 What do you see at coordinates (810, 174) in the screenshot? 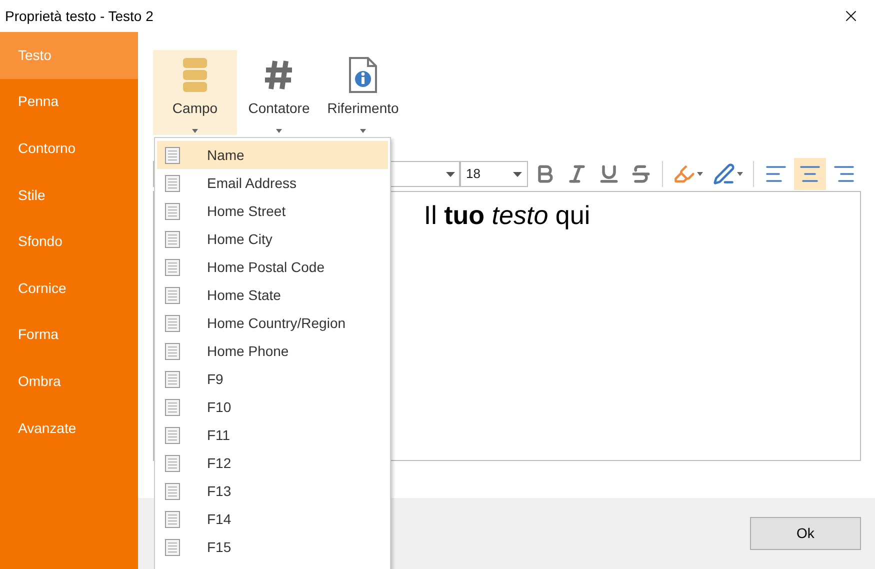
I see `align-center-button` at bounding box center [810, 174].